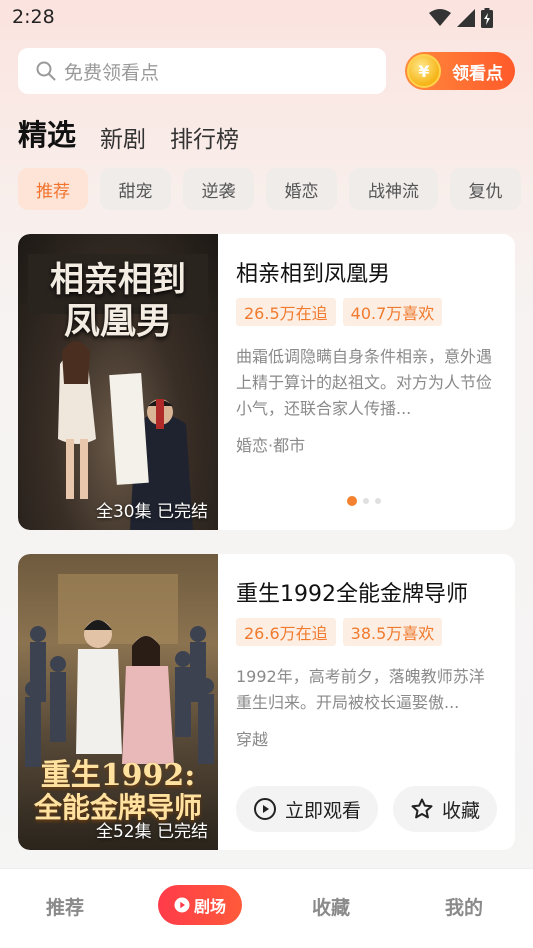  What do you see at coordinates (151, 512) in the screenshot?
I see `episode-count: 全30集 已完结` at bounding box center [151, 512].